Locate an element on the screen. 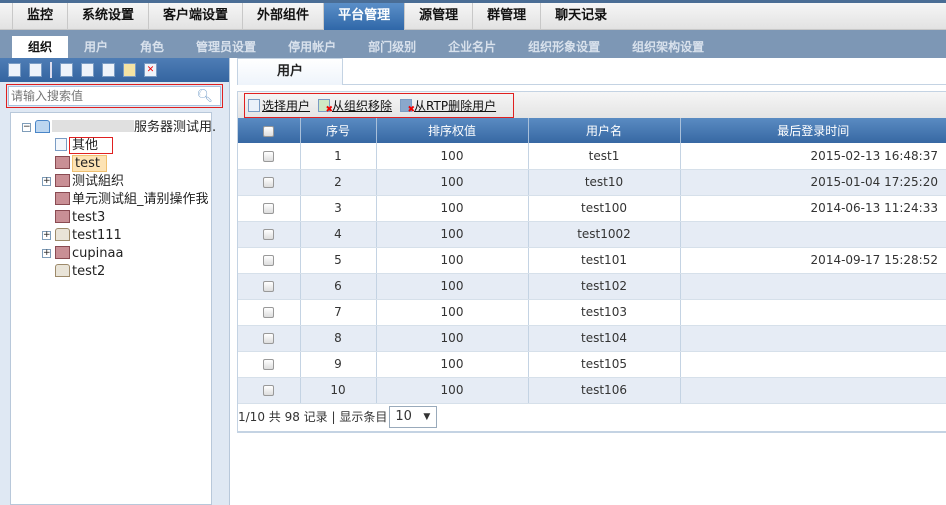  table-row: 7 100 test103 is located at coordinates (592, 312).